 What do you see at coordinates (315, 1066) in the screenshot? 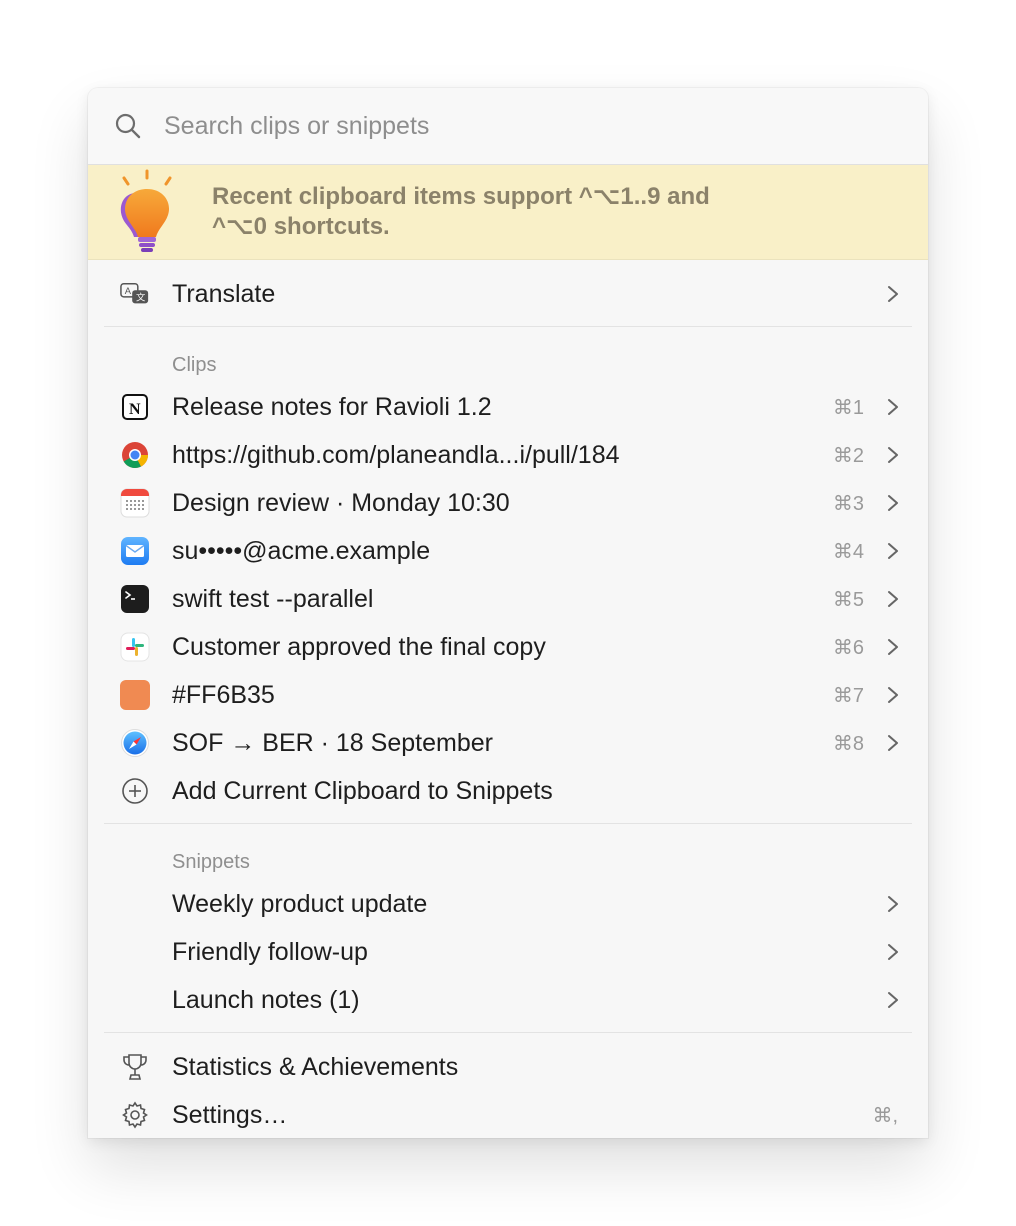
I see `statistics-label: Statistics & Achievements` at bounding box center [315, 1066].